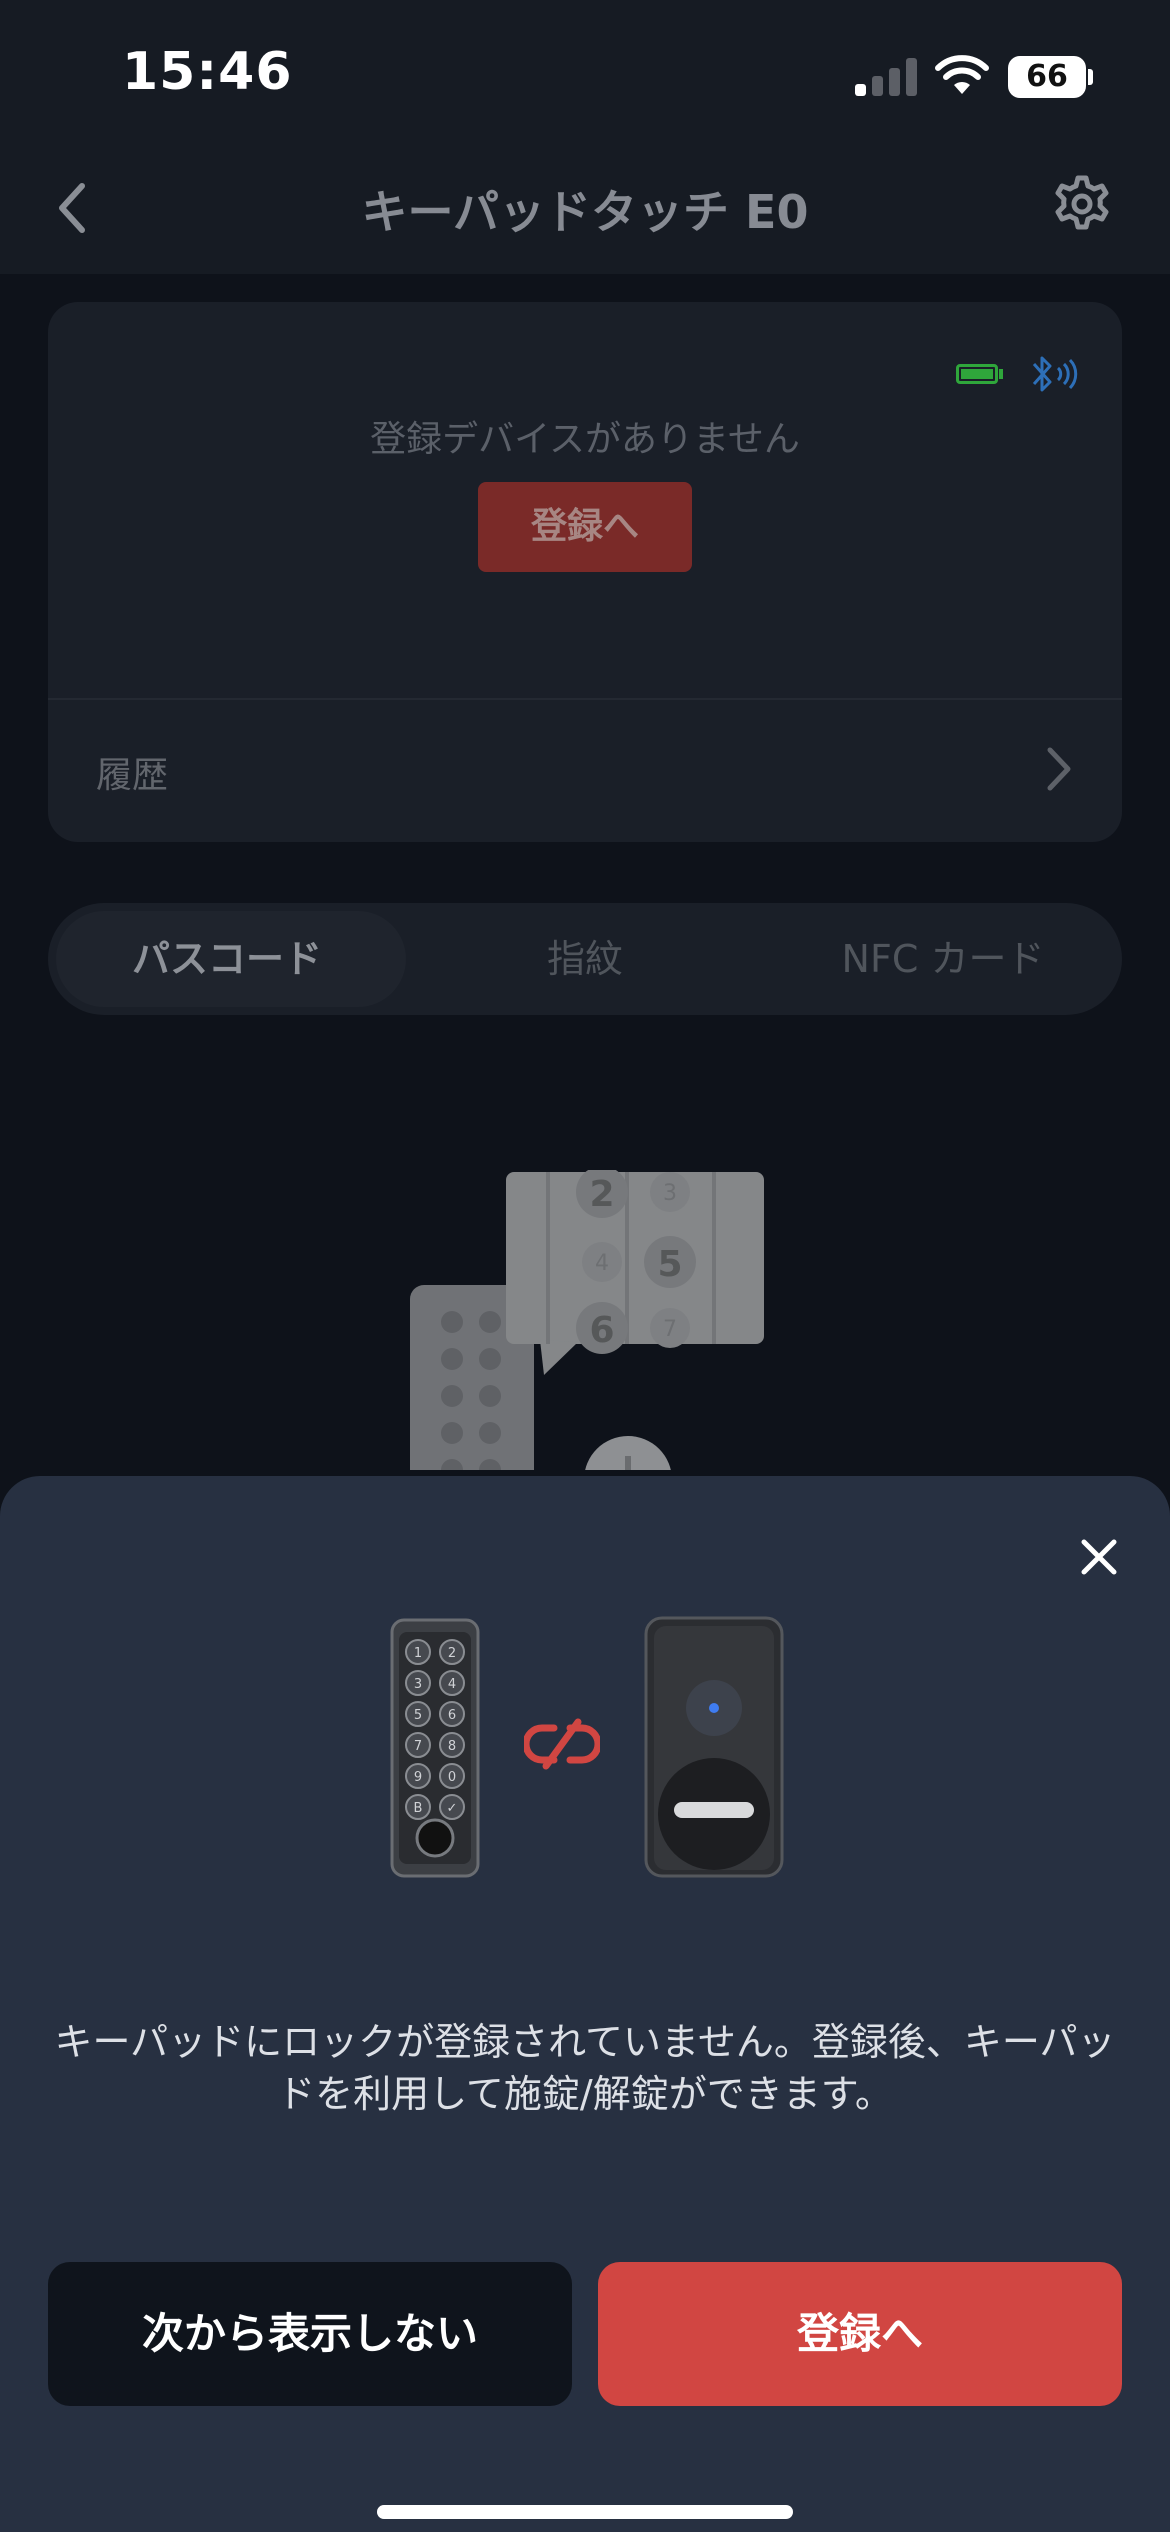 This screenshot has width=1170, height=2532. What do you see at coordinates (418, 1715) in the screenshot?
I see `keypad-key-label: 5` at bounding box center [418, 1715].